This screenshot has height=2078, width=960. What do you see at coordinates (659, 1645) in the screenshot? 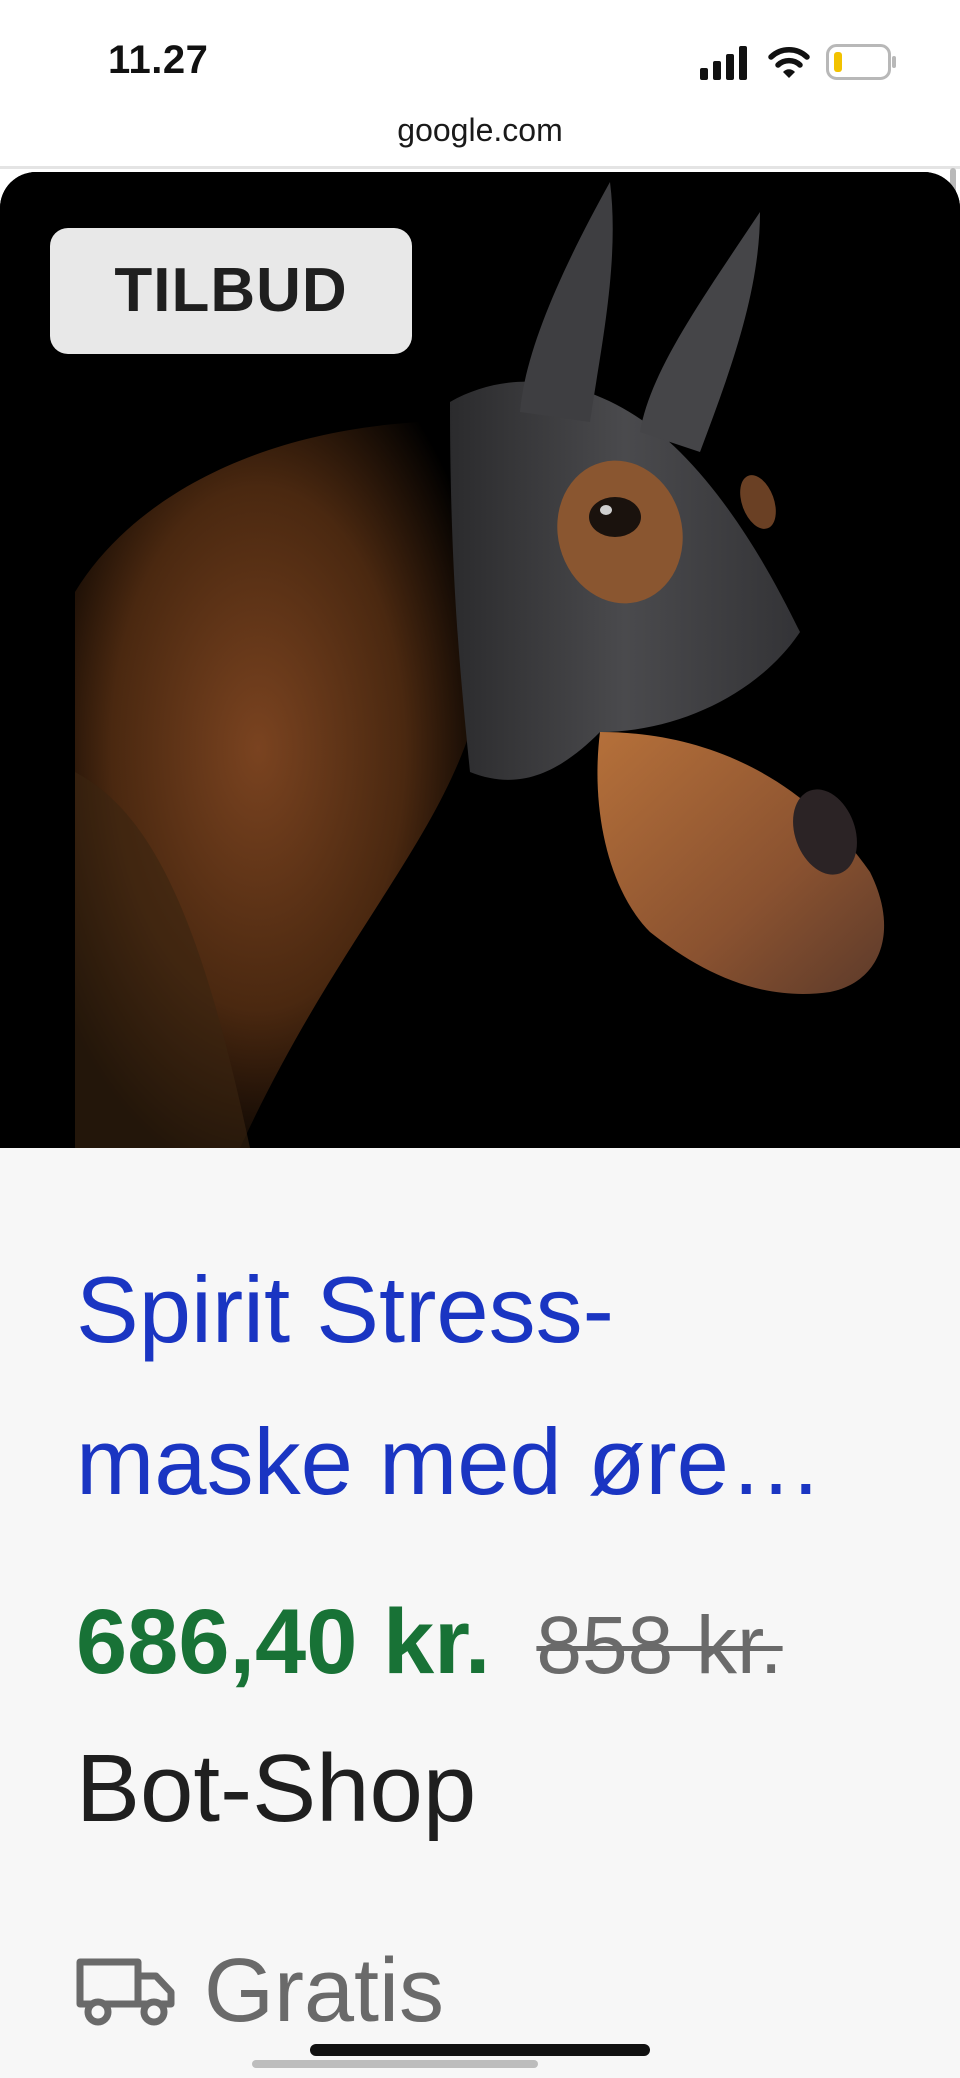
I see `original-price: 858 kr.` at bounding box center [659, 1645].